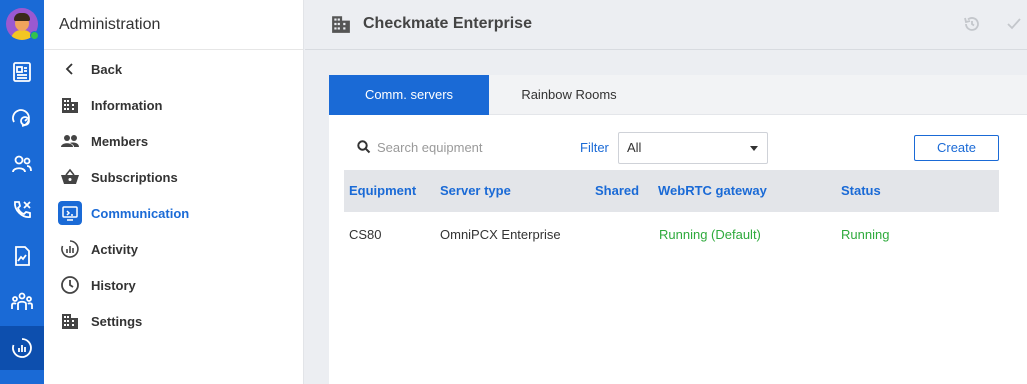 Image resolution: width=1027 pixels, height=384 pixels. What do you see at coordinates (140, 213) in the screenshot?
I see `menu-item-label: Communication` at bounding box center [140, 213].